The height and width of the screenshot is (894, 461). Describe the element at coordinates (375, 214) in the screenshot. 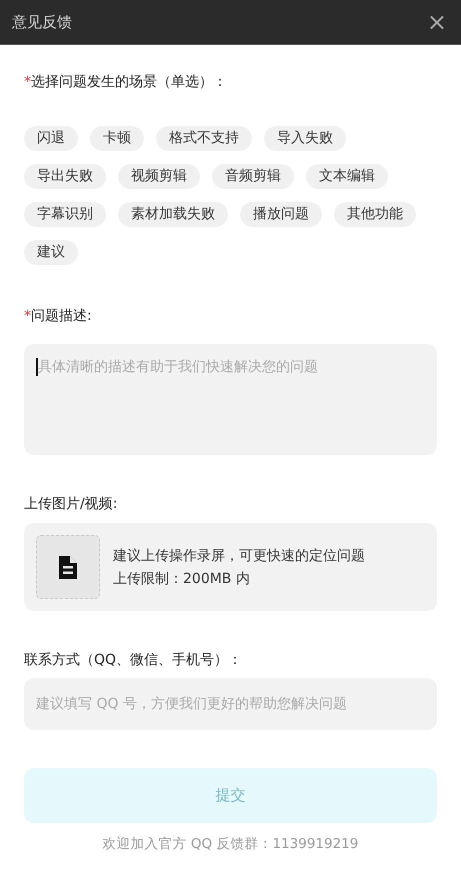

I see `scene-option: 其他功能` at that location.